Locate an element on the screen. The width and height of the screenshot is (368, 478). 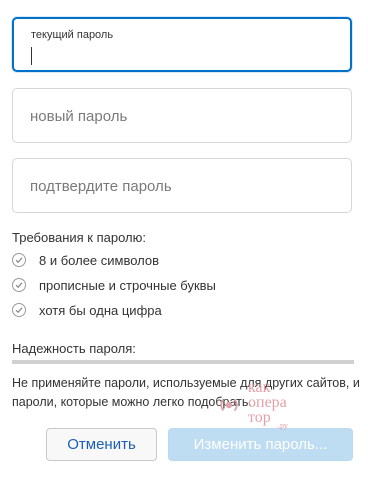
requirement-item: 8 и более символов is located at coordinates (85, 260).